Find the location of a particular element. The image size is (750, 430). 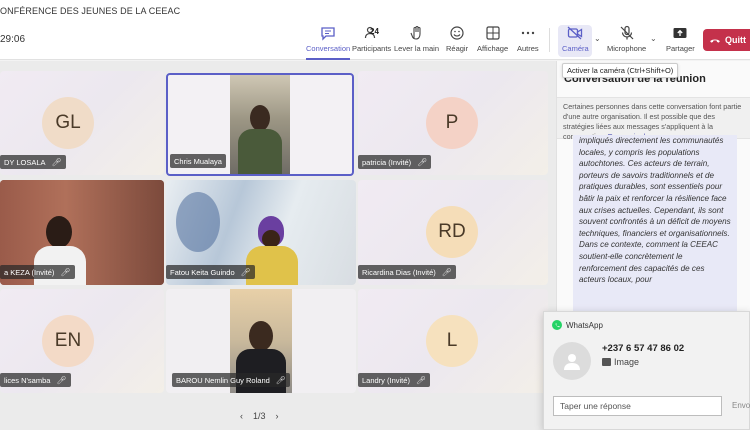

participant-name-tag: Landry (Invité) 🎤︎ is located at coordinates (394, 380).